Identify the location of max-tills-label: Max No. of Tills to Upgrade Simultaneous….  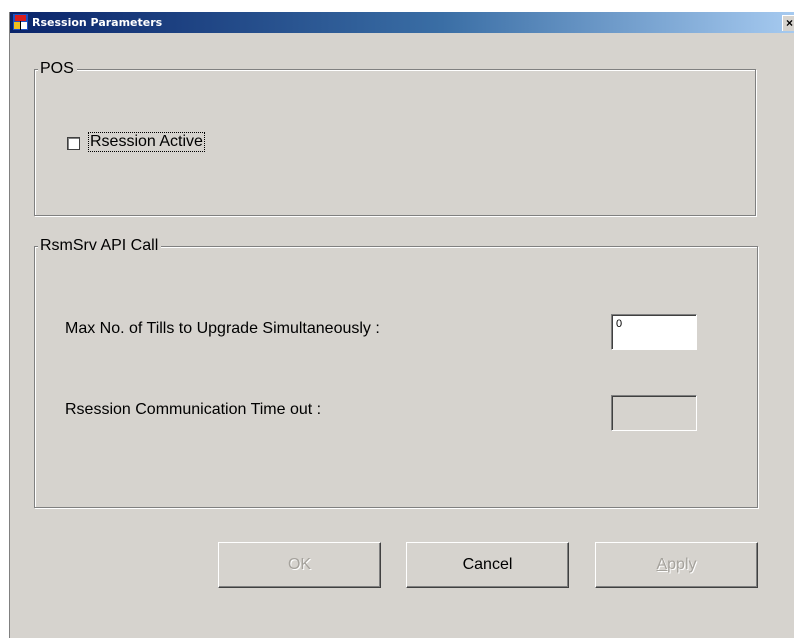
(222, 328).